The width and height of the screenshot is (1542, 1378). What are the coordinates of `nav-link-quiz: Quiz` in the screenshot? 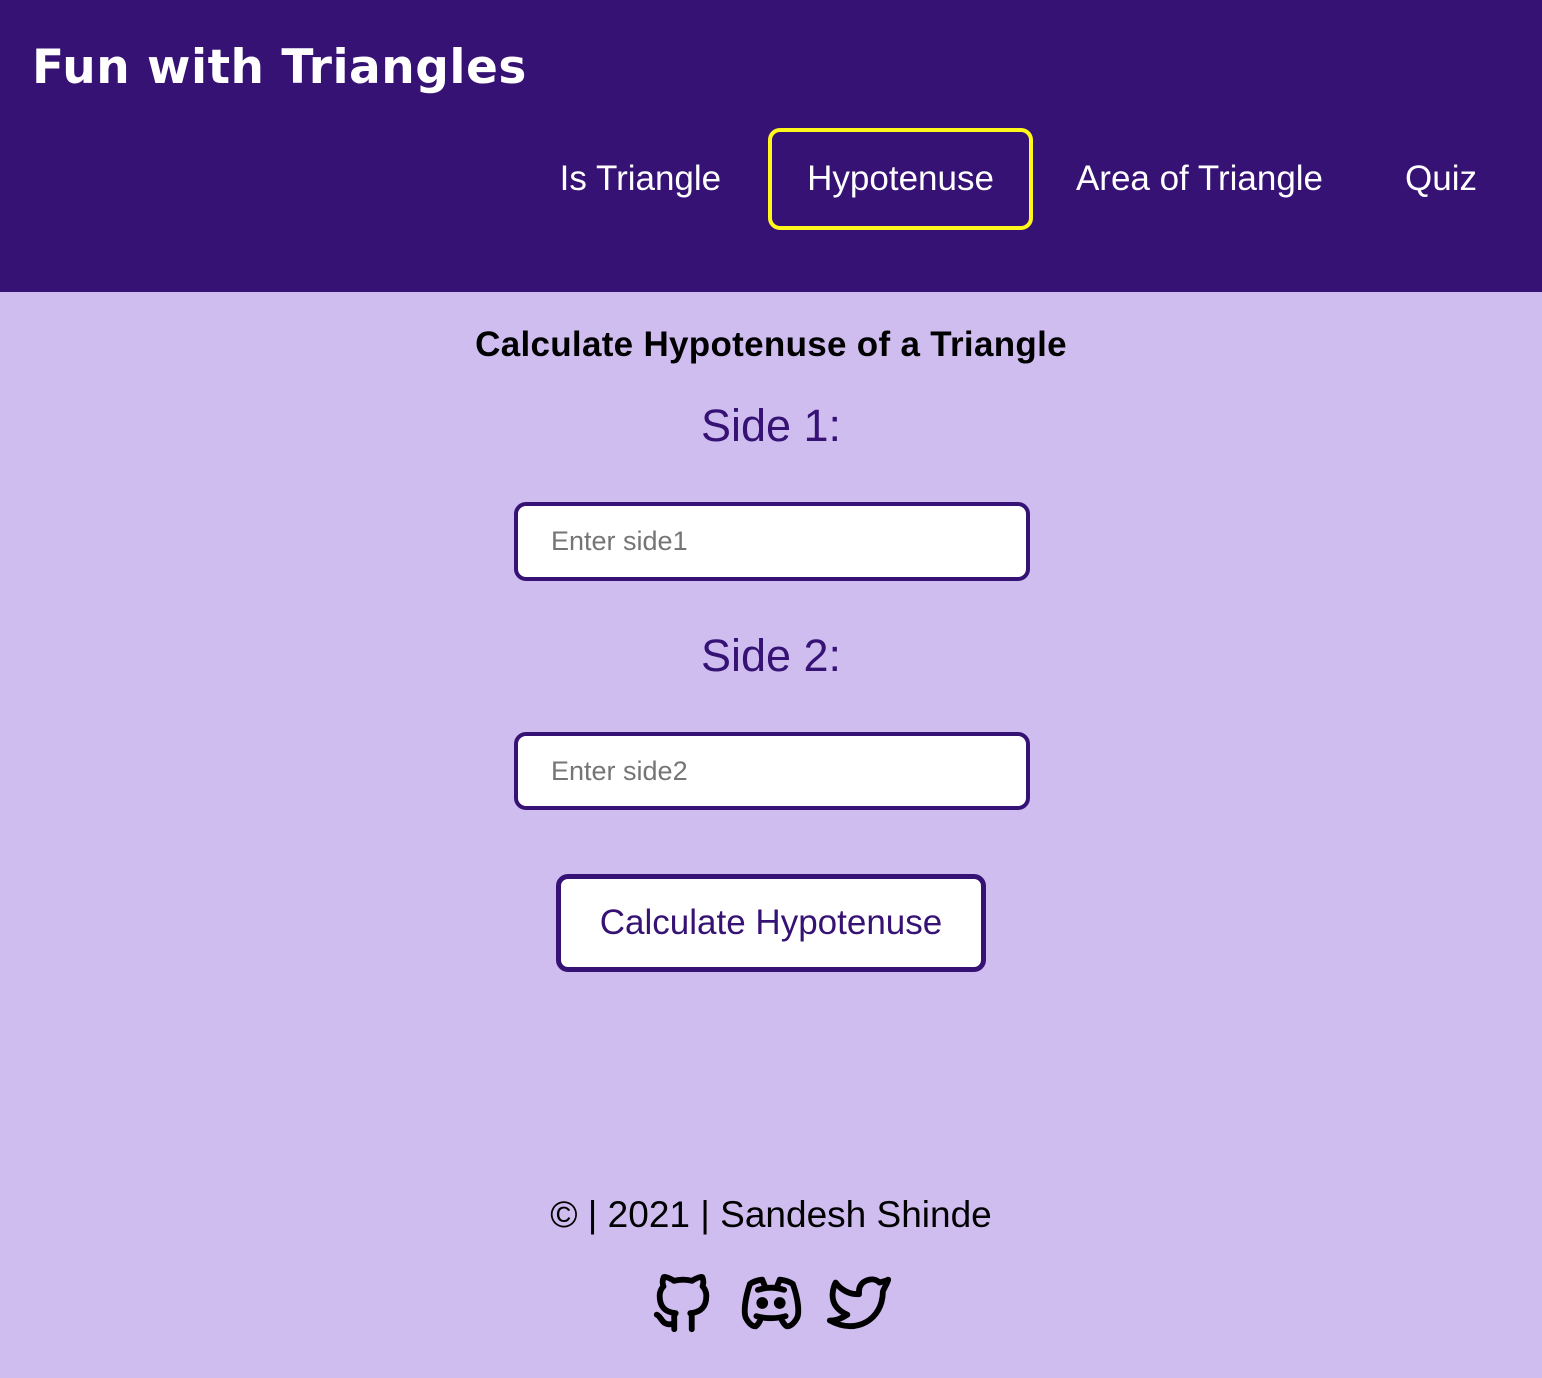 It's located at (1441, 179).